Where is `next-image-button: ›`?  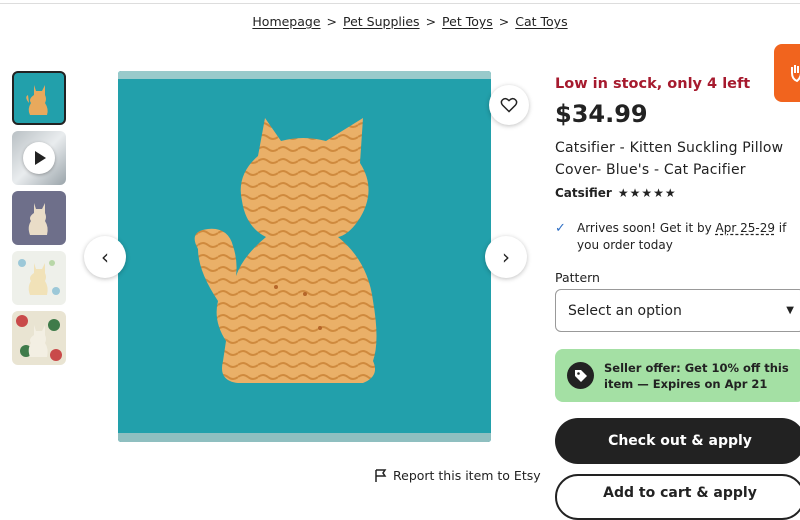 next-image-button: › is located at coordinates (506, 257).